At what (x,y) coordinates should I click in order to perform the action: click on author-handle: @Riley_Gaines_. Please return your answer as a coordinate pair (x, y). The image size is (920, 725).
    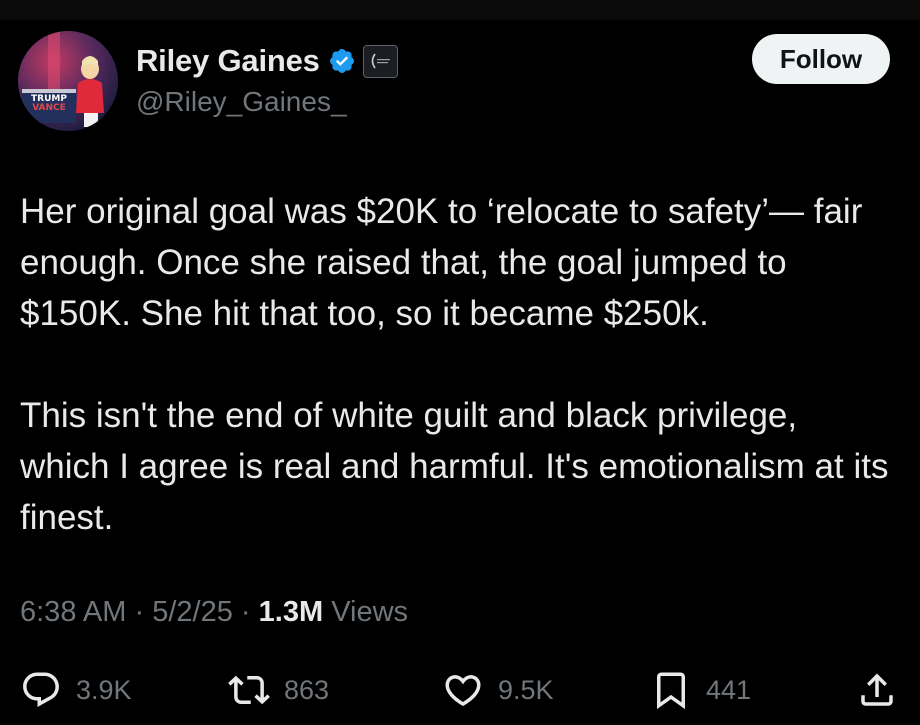
    Looking at the image, I should click on (241, 102).